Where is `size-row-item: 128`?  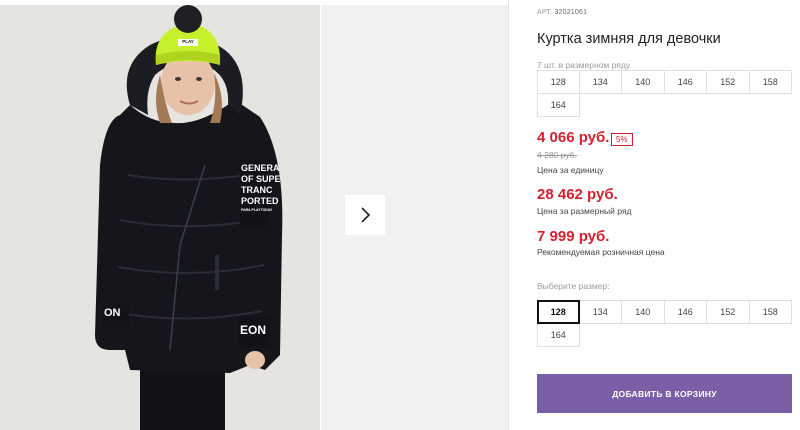
size-row-item: 128 is located at coordinates (558, 82).